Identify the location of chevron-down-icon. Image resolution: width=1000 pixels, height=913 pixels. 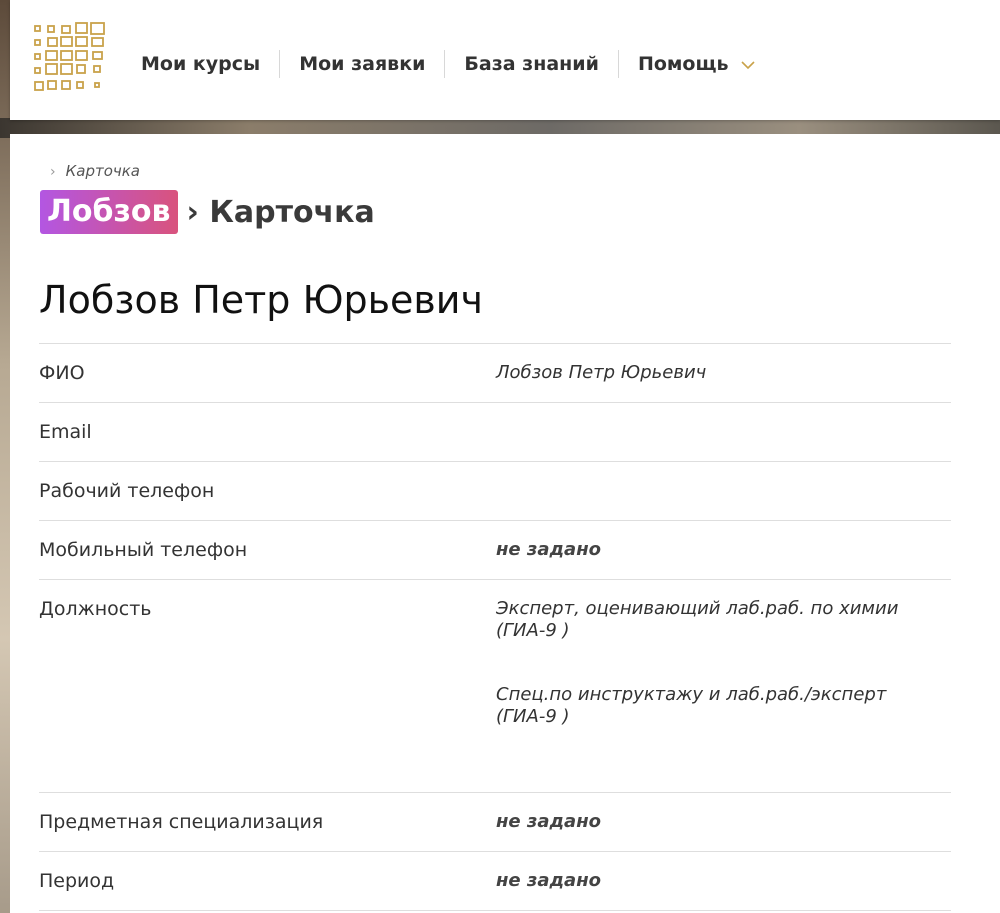
(747, 64).